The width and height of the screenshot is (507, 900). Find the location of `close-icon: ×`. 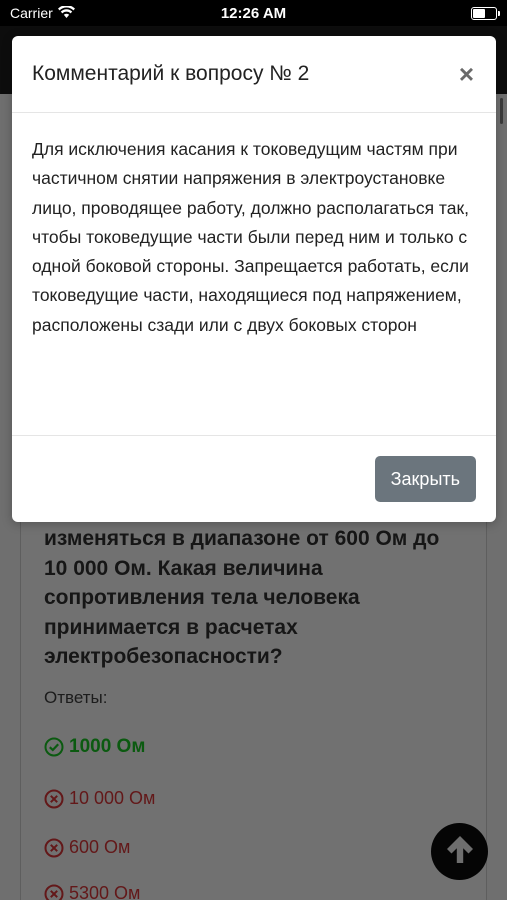

close-icon: × is located at coordinates (466, 74).